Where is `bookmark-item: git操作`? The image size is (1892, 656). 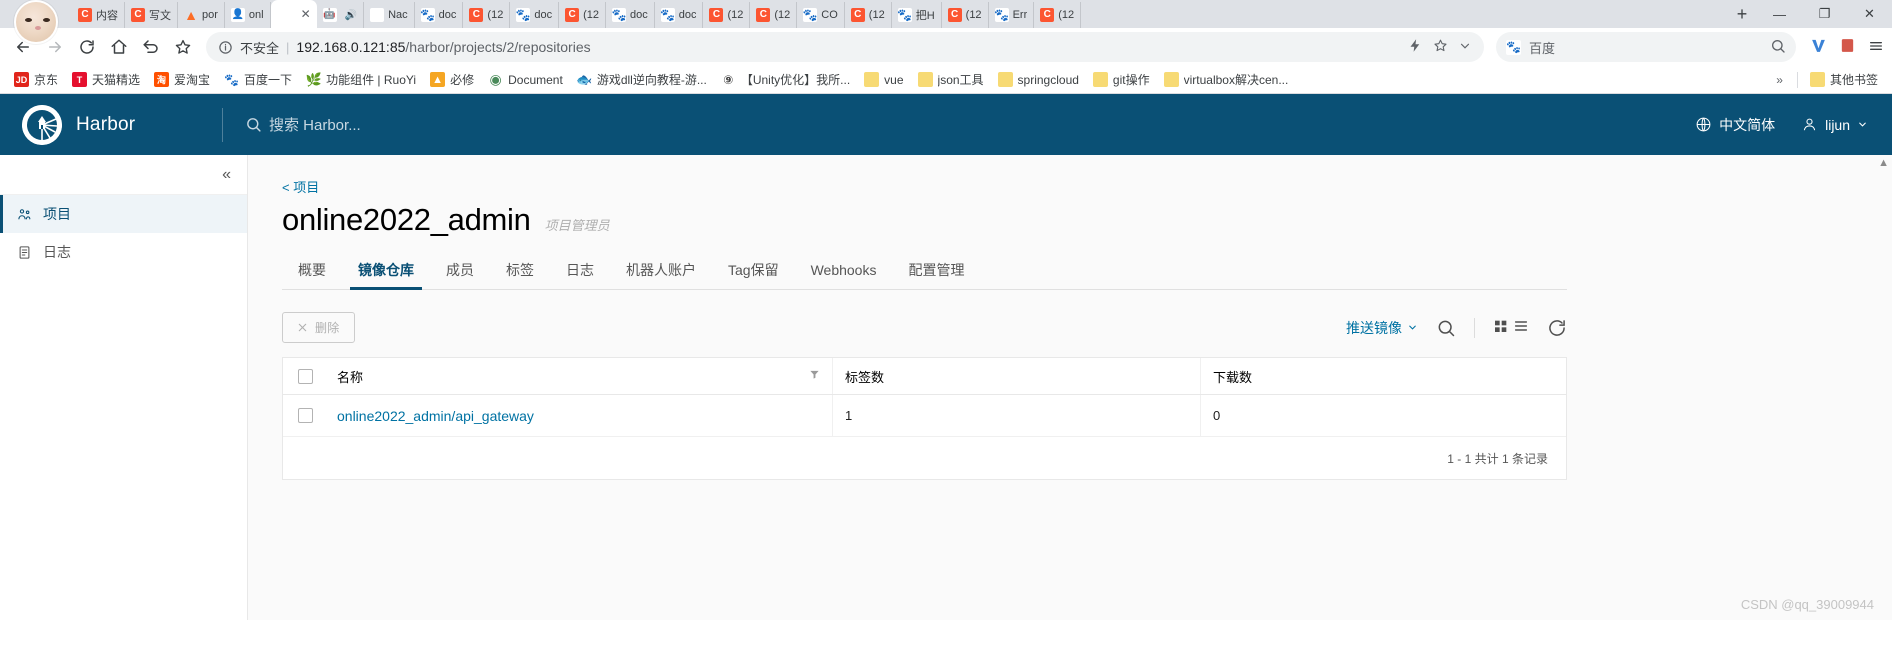
bookmark-item: git操作 is located at coordinates (1121, 79).